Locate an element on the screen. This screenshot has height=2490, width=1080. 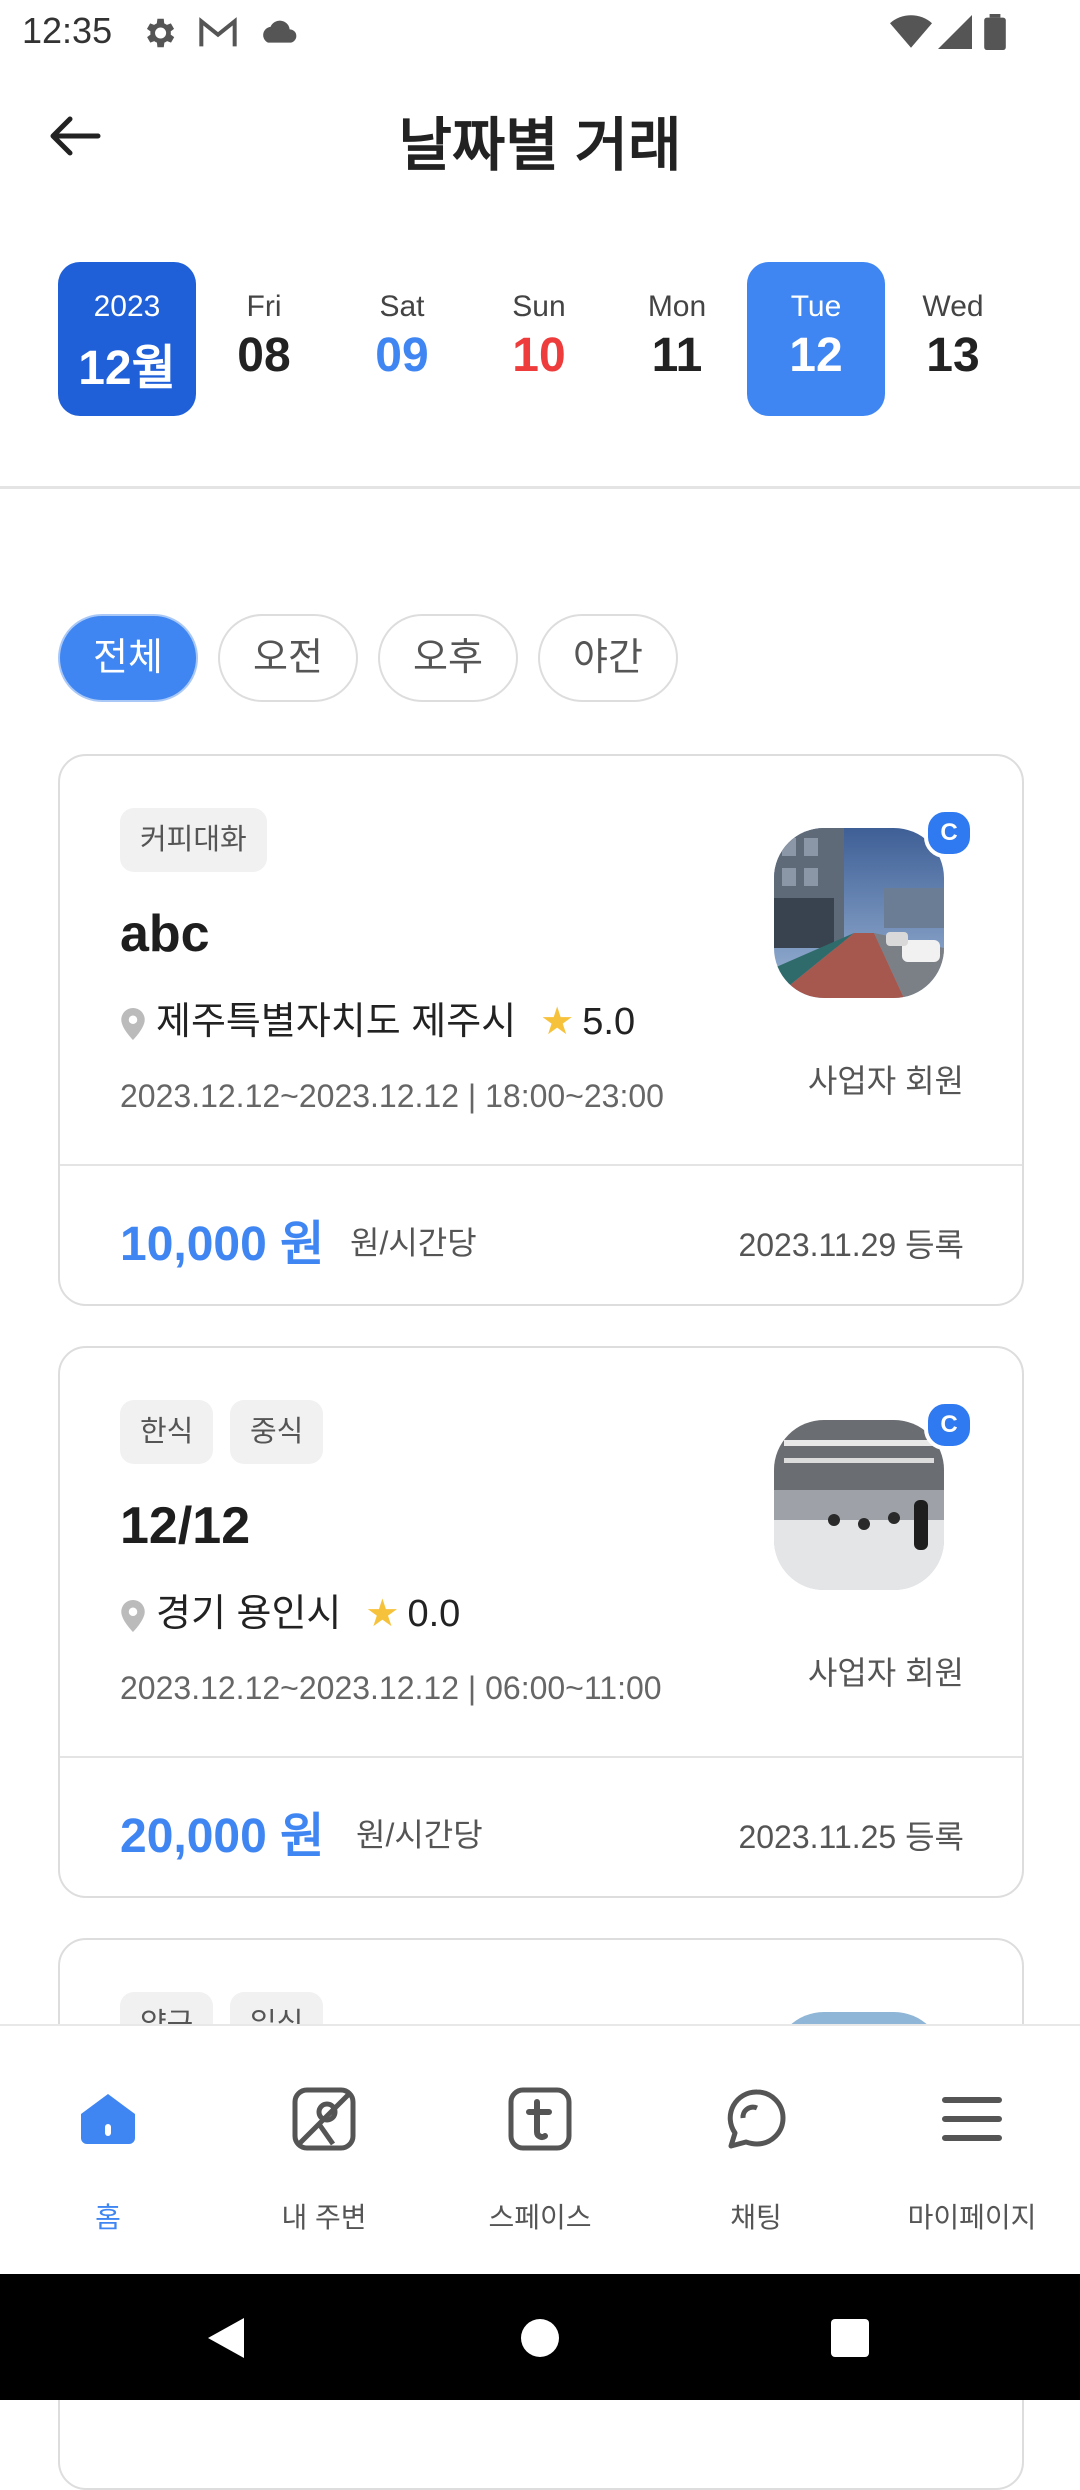
month-selector: 2023 12월 is located at coordinates (127, 339).